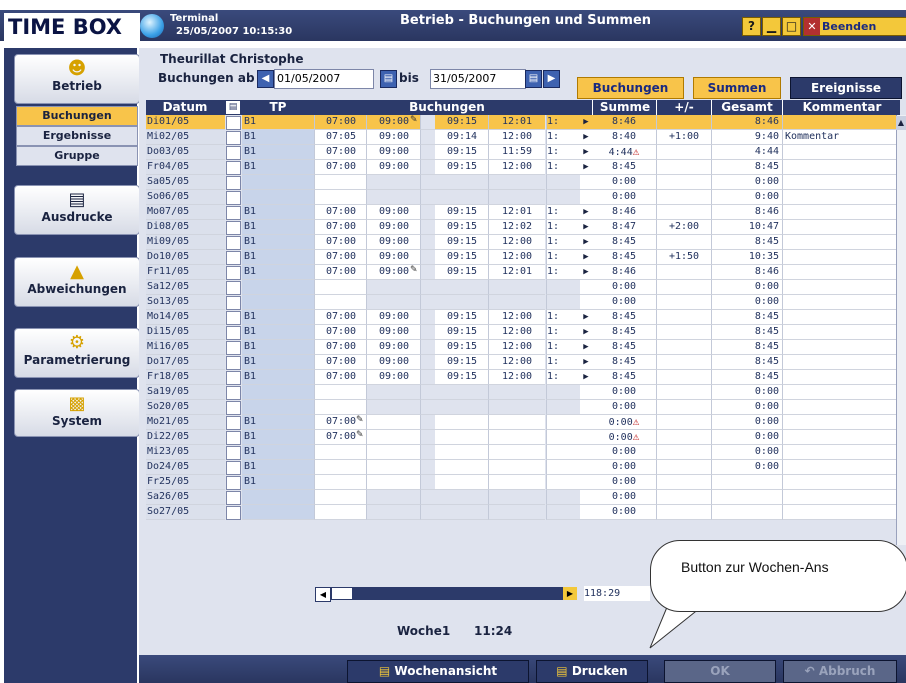 Image resolution: width=906 pixels, height=683 pixels. I want to click on tab-ereignisse: Ereignisse, so click(846, 88).